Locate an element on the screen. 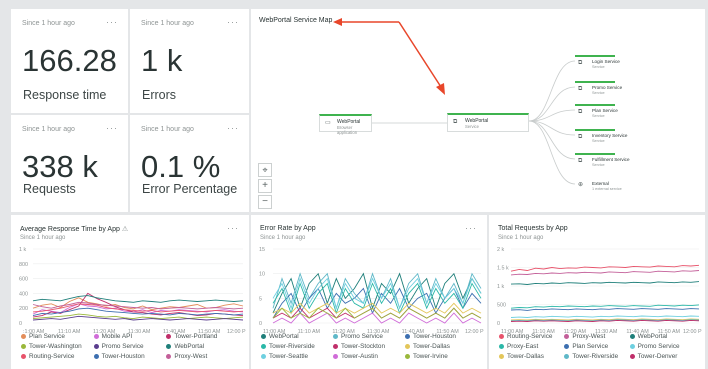  kpi-value: 0.1 % is located at coordinates (181, 166).